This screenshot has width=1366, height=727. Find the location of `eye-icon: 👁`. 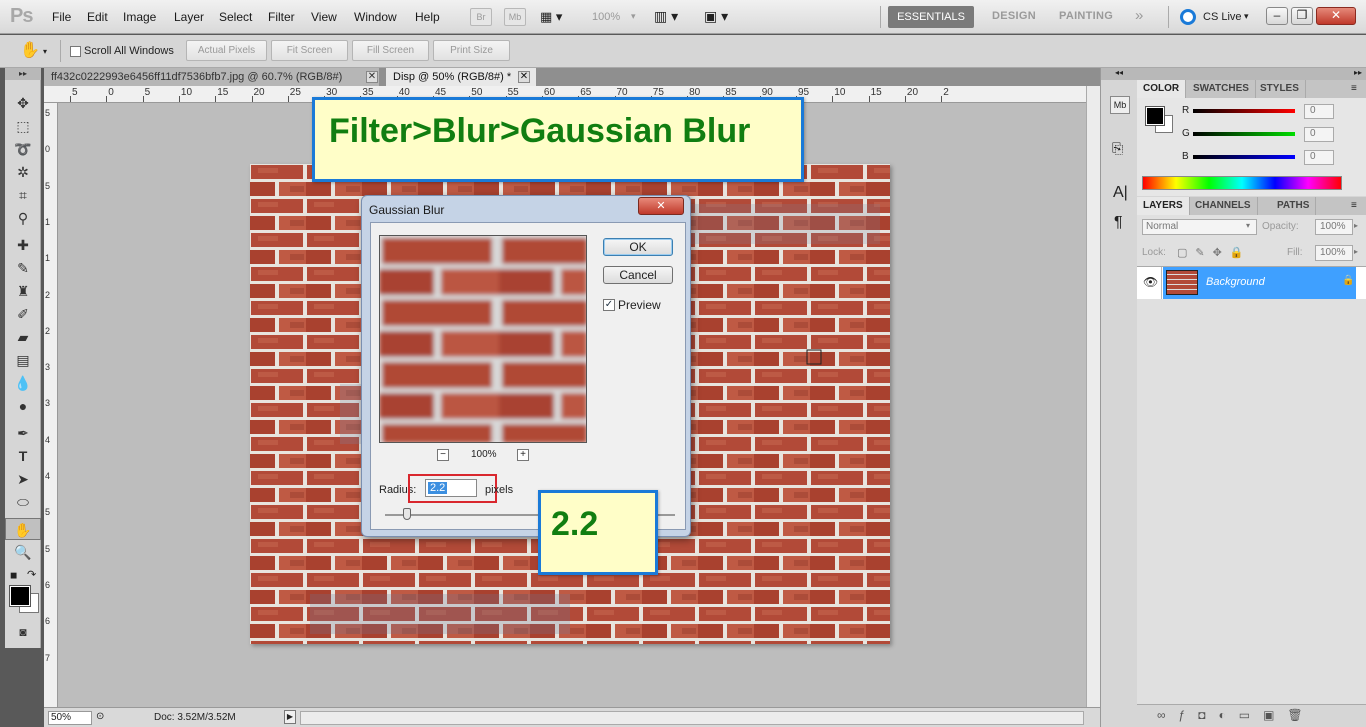

eye-icon: 👁 is located at coordinates (1150, 282).